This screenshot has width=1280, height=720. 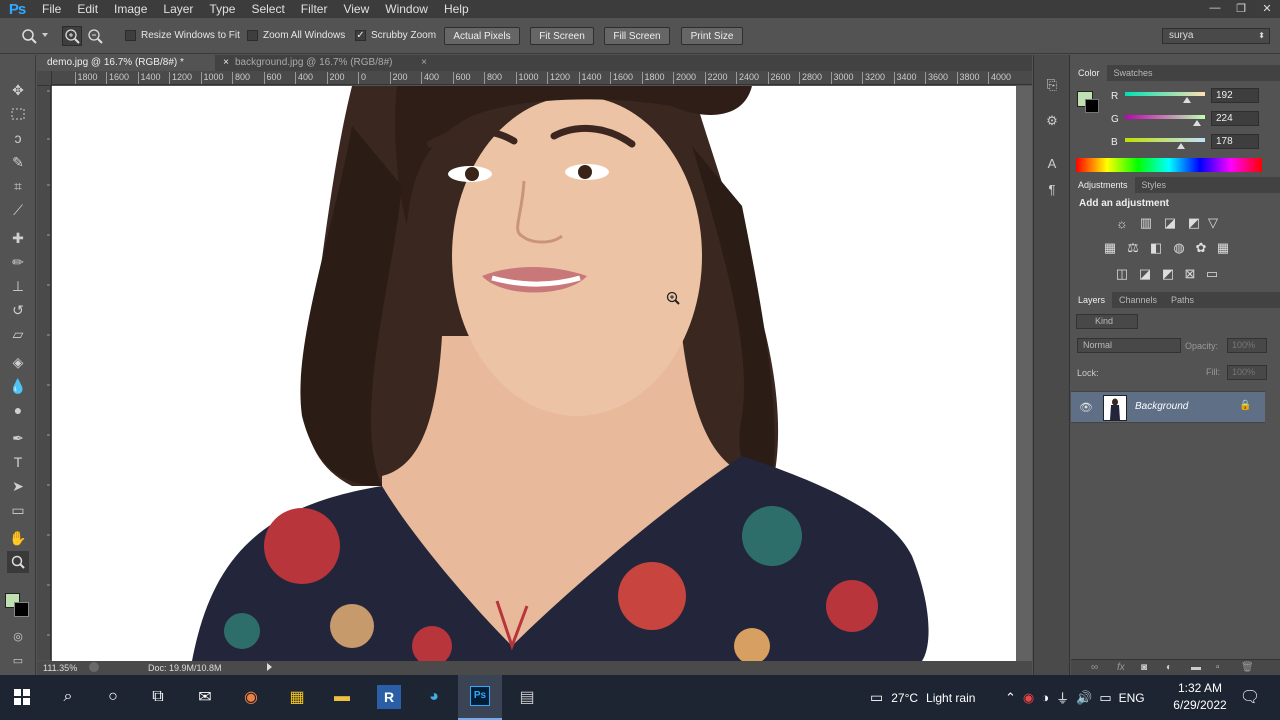 I want to click on new-layer-icon: ▫, so click(x=1218, y=667).